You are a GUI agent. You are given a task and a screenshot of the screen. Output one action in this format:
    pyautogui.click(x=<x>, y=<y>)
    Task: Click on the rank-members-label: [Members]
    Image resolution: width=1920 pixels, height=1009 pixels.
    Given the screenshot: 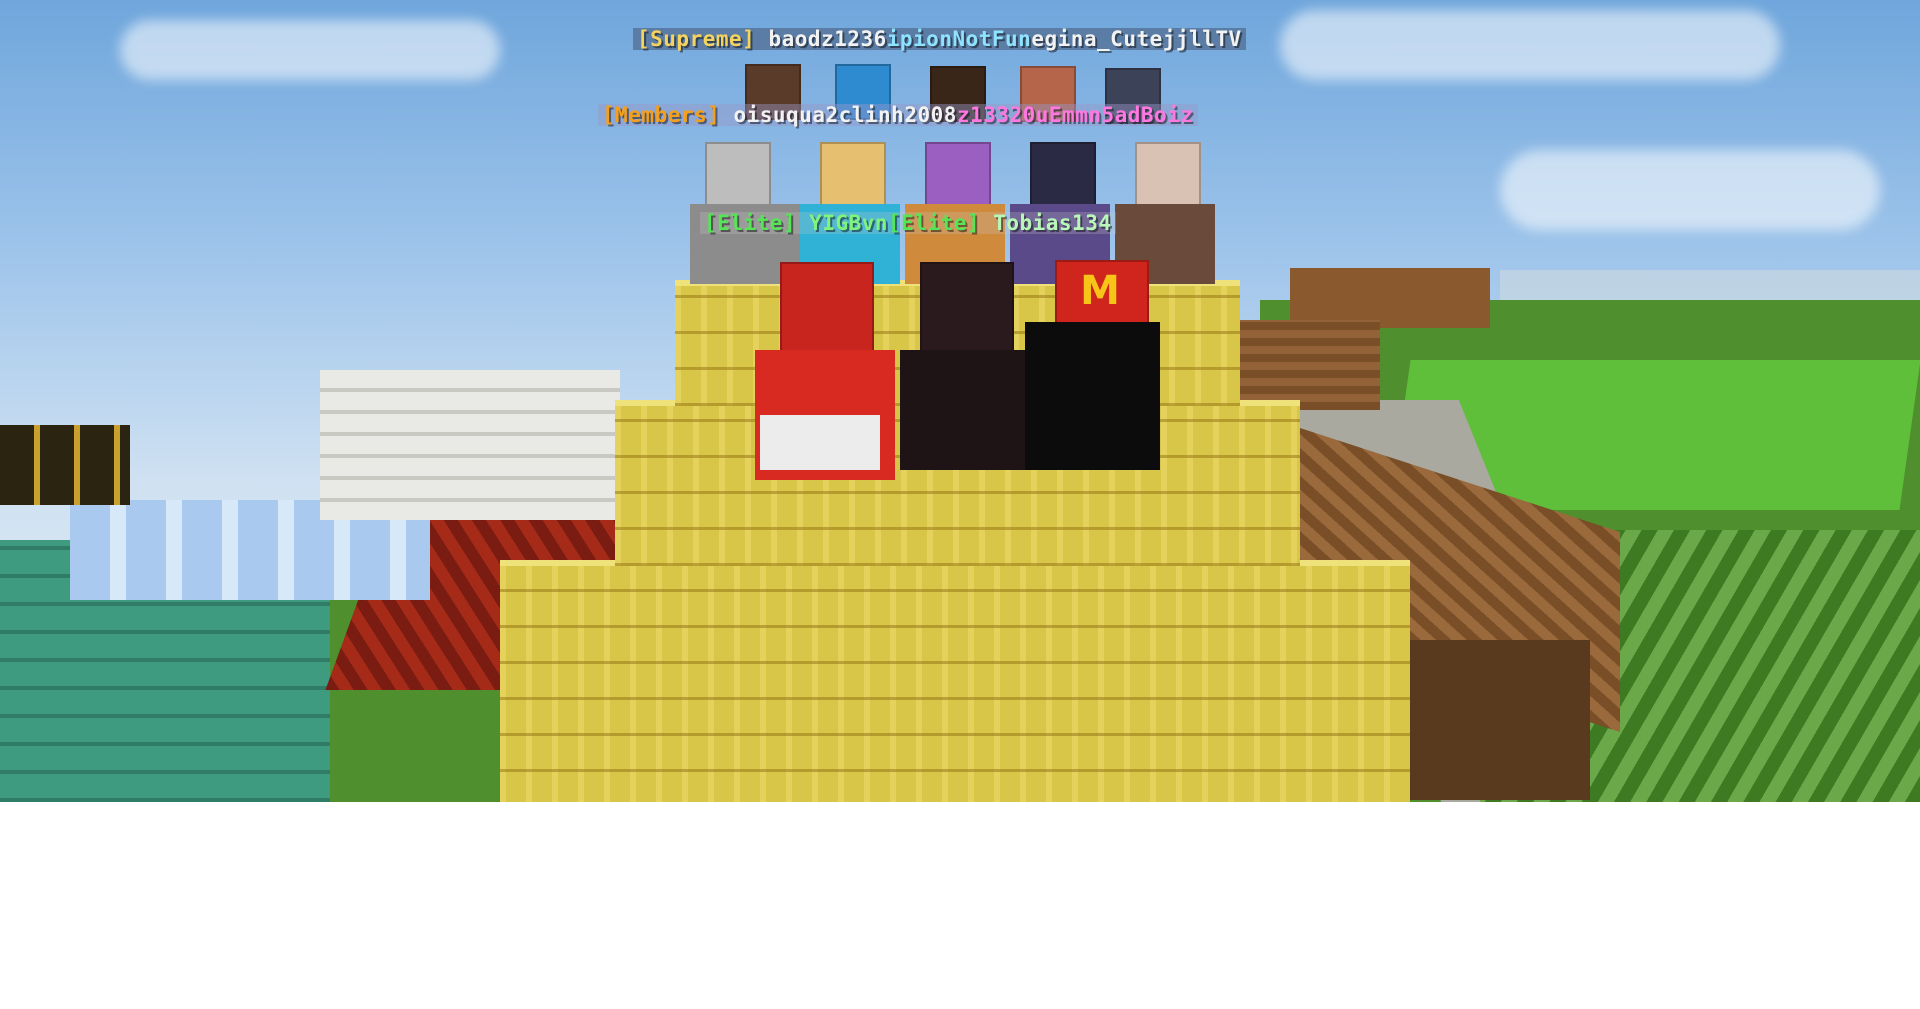 What is the action you would take?
    pyautogui.click(x=661, y=115)
    